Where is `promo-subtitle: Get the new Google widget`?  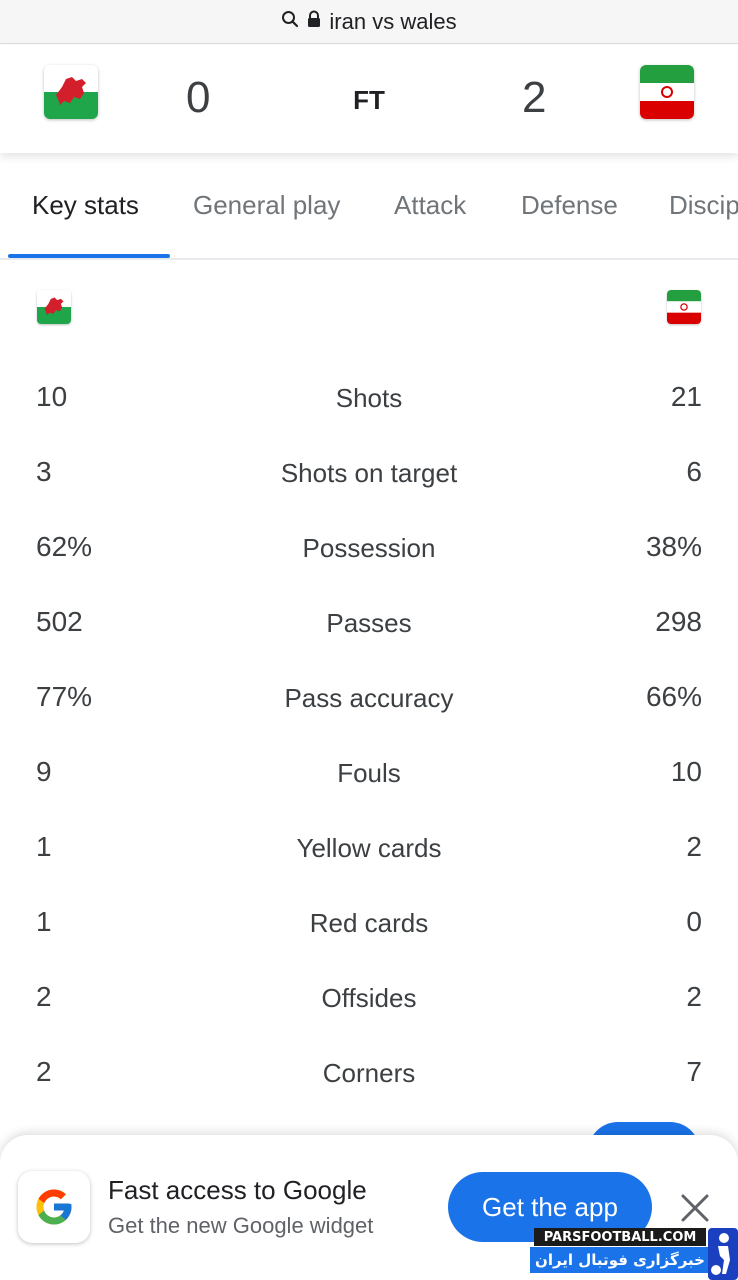
promo-subtitle: Get the new Google widget is located at coordinates (241, 1225).